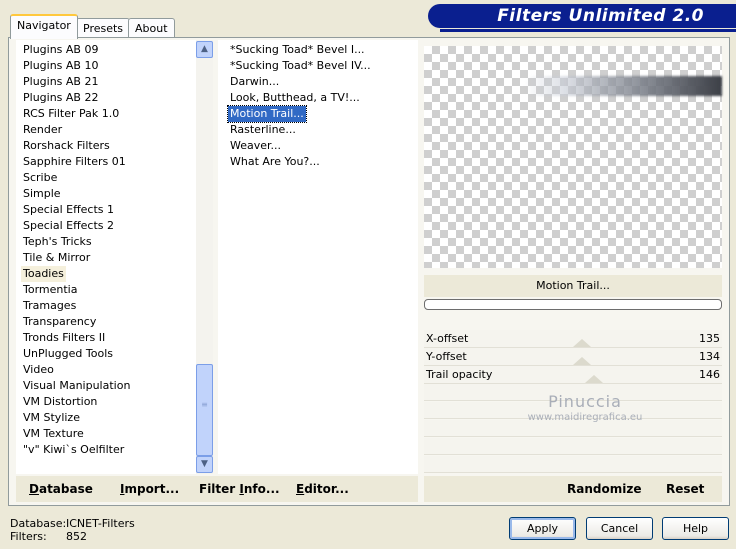  Describe the element at coordinates (60, 50) in the screenshot. I see `category-item: Plugins AB 09` at that location.